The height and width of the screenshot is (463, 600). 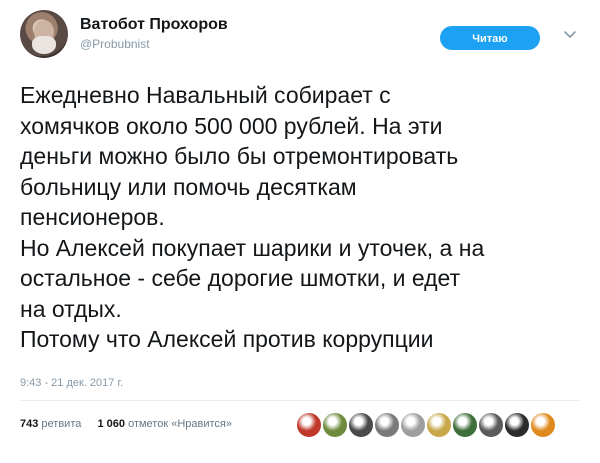 What do you see at coordinates (491, 425) in the screenshot?
I see `avatar-cat` at bounding box center [491, 425].